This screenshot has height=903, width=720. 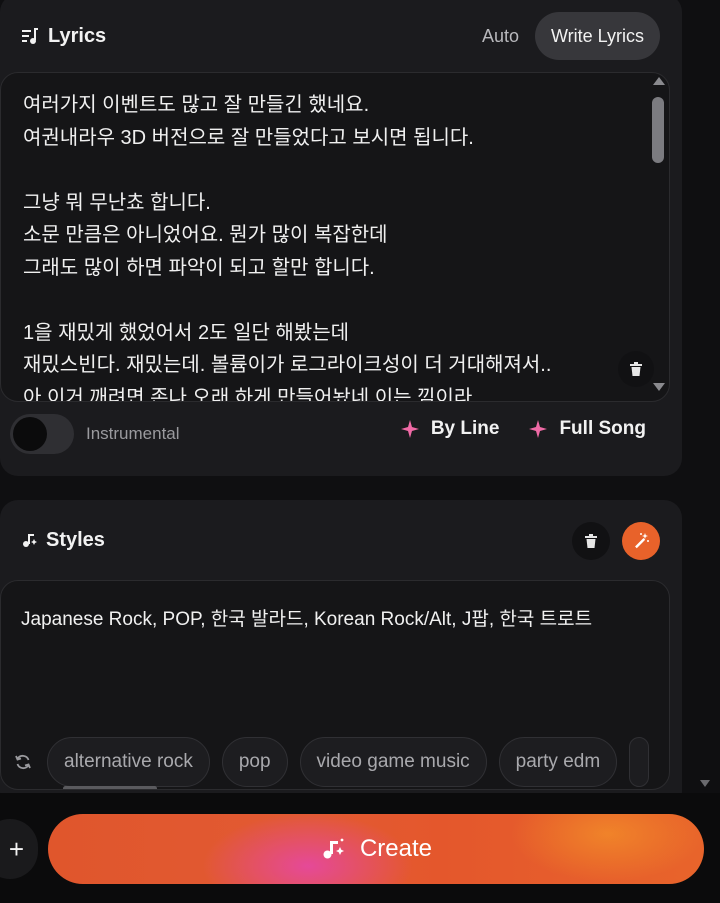 I want to click on clear-styles-button, so click(x=591, y=541).